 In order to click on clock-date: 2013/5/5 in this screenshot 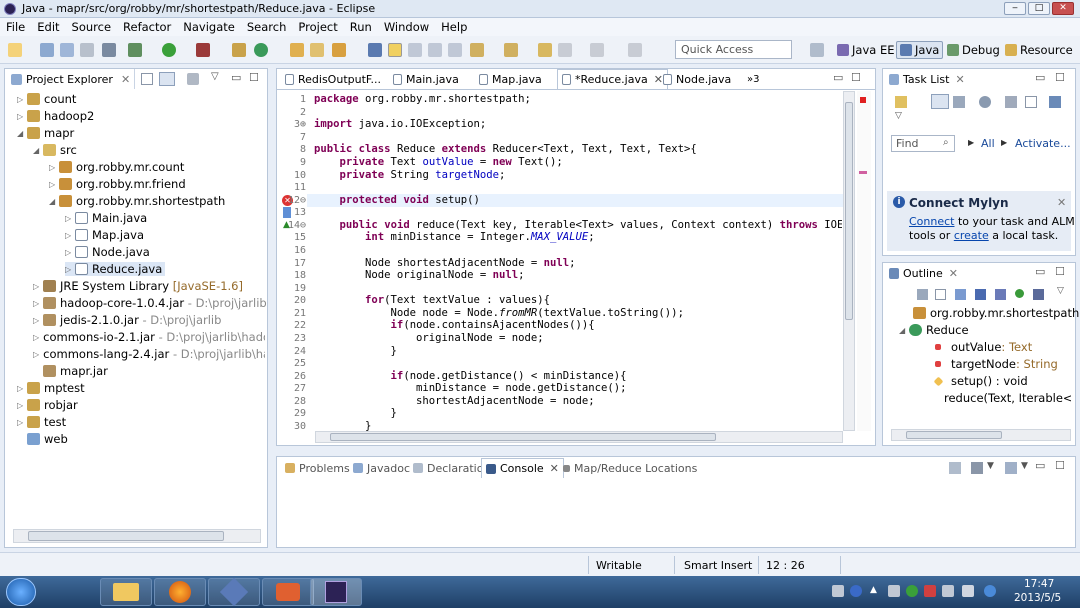, I will do `click(1037, 598)`.